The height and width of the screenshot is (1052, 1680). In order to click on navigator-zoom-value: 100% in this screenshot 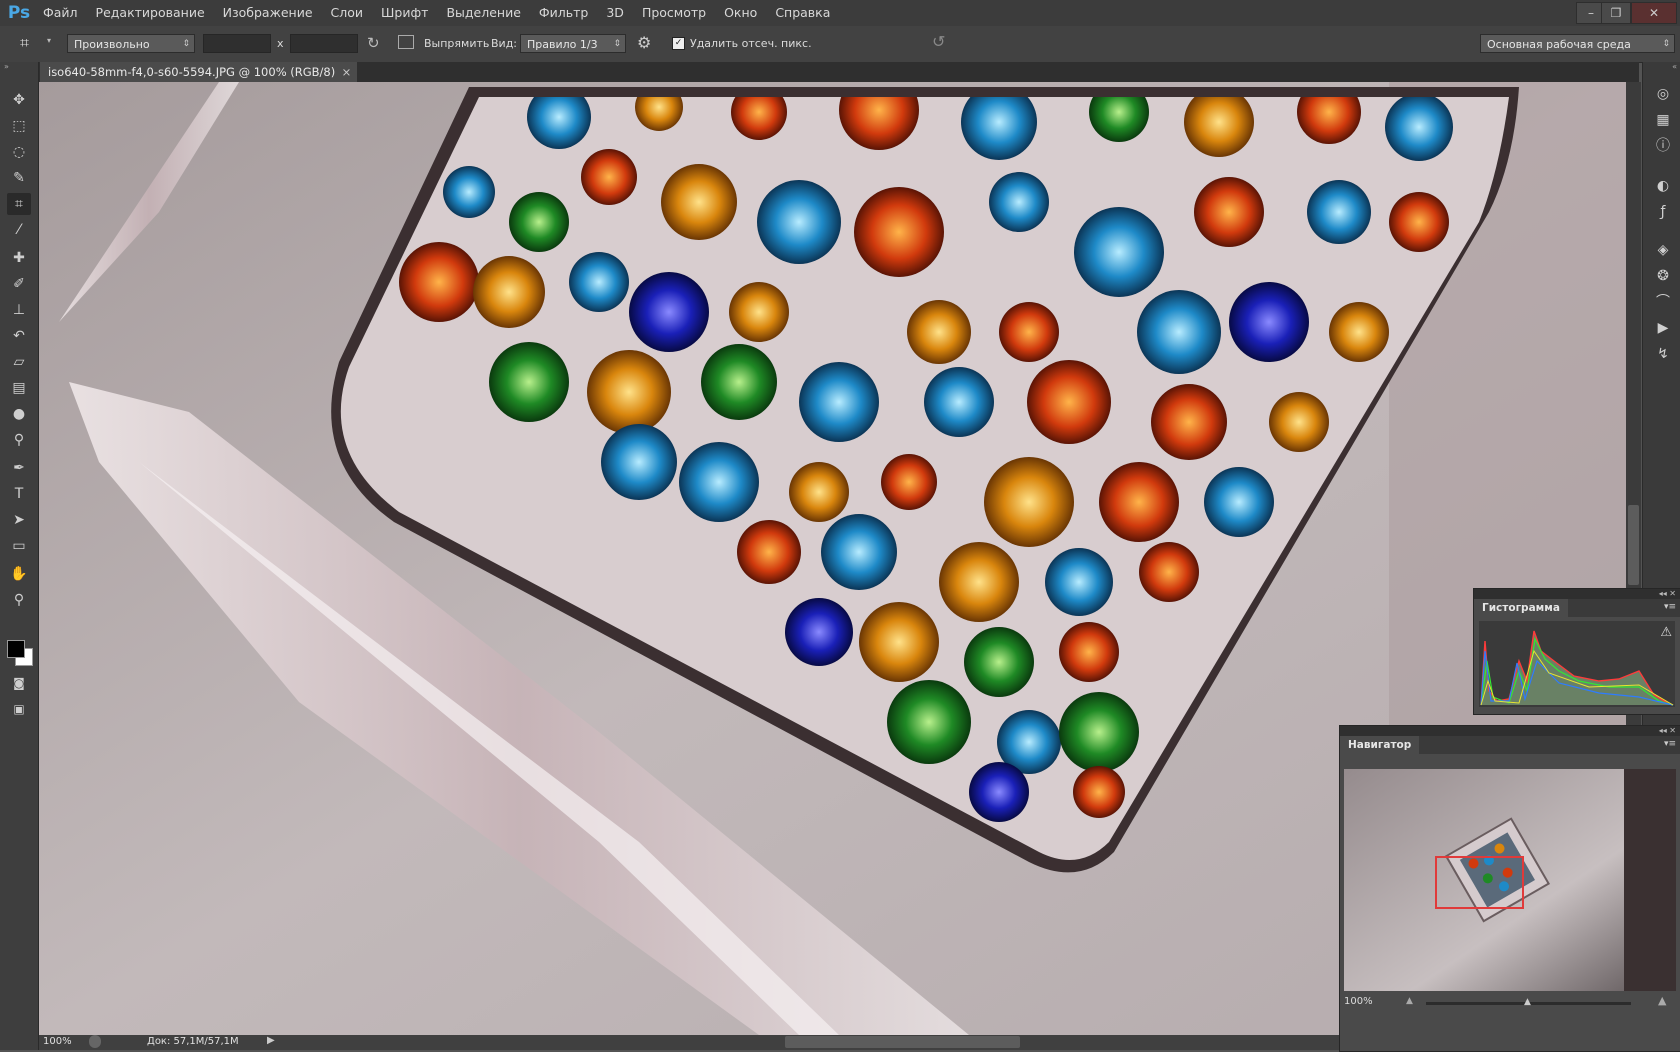, I will do `click(1358, 1001)`.